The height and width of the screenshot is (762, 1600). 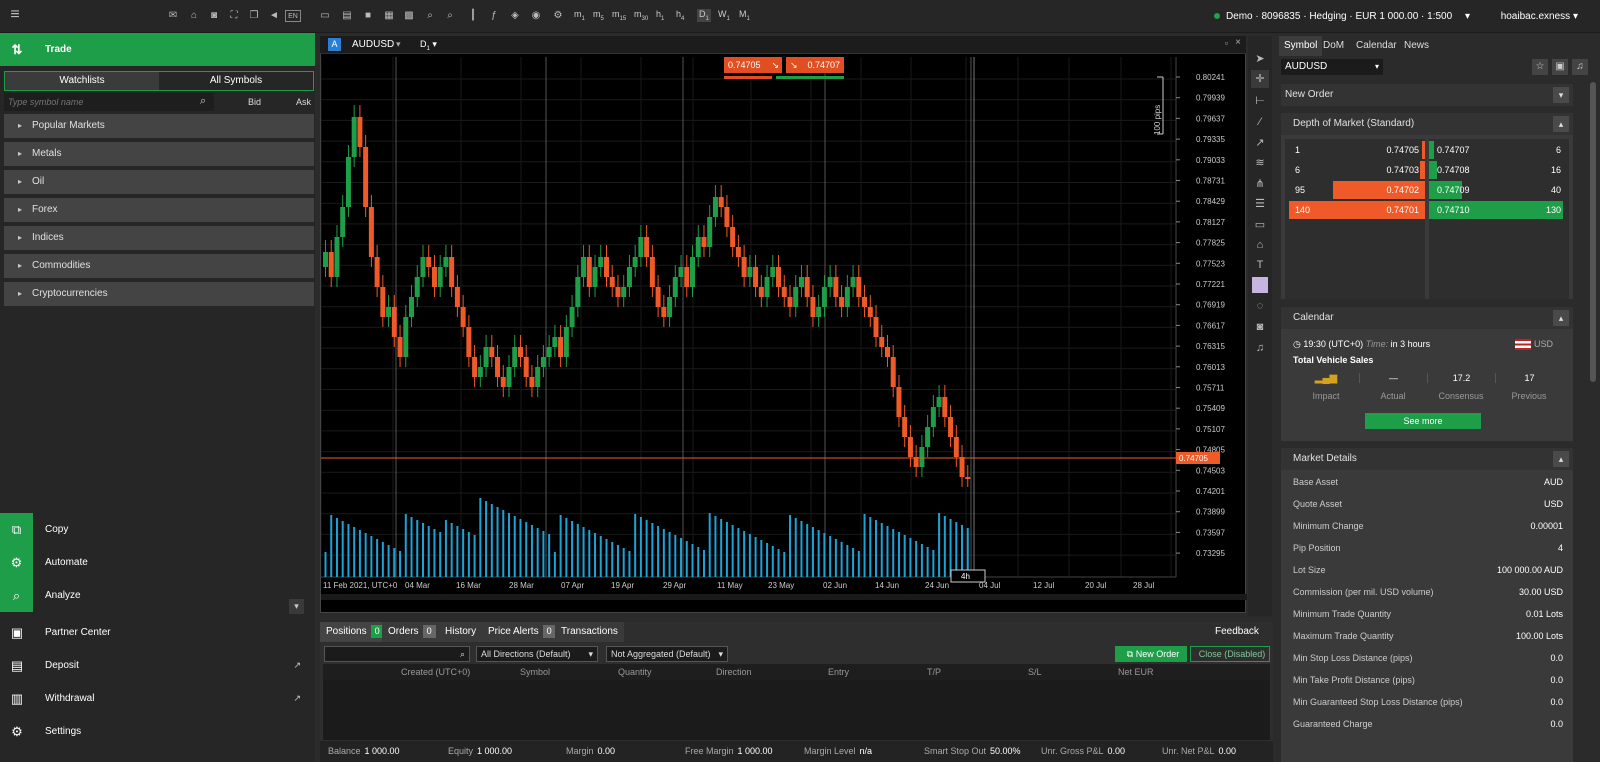 What do you see at coordinates (1238, 42) in the screenshot?
I see `close-icon: ×` at bounding box center [1238, 42].